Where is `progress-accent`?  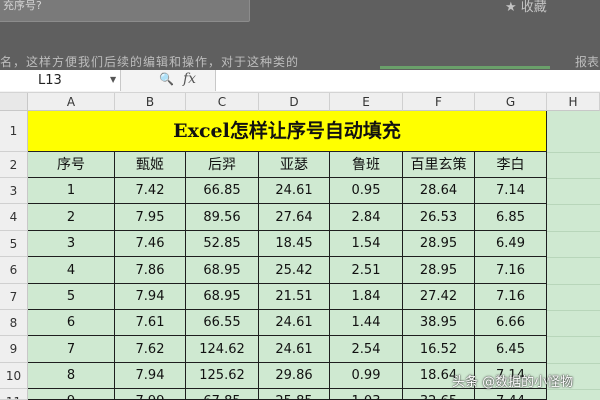 progress-accent is located at coordinates (465, 67).